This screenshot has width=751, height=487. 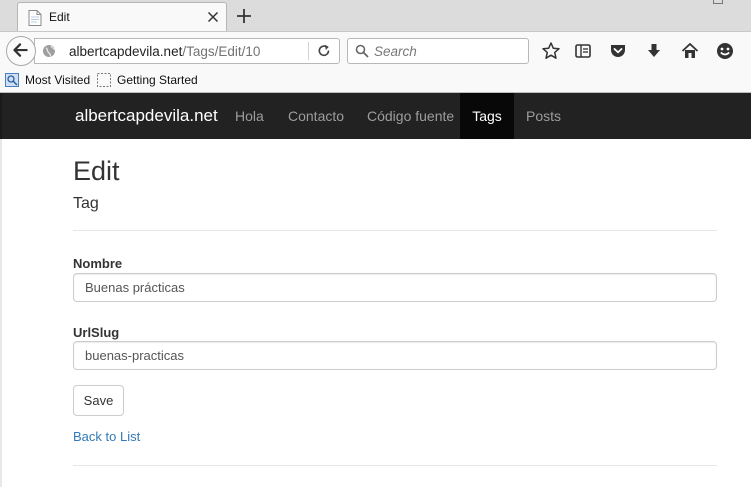 I want to click on most-visited-icon, so click(x=12, y=80).